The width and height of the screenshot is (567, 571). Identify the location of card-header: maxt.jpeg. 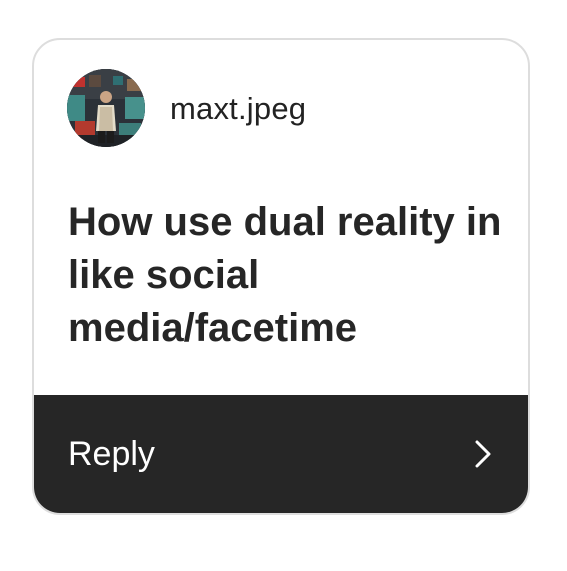
(186, 108).